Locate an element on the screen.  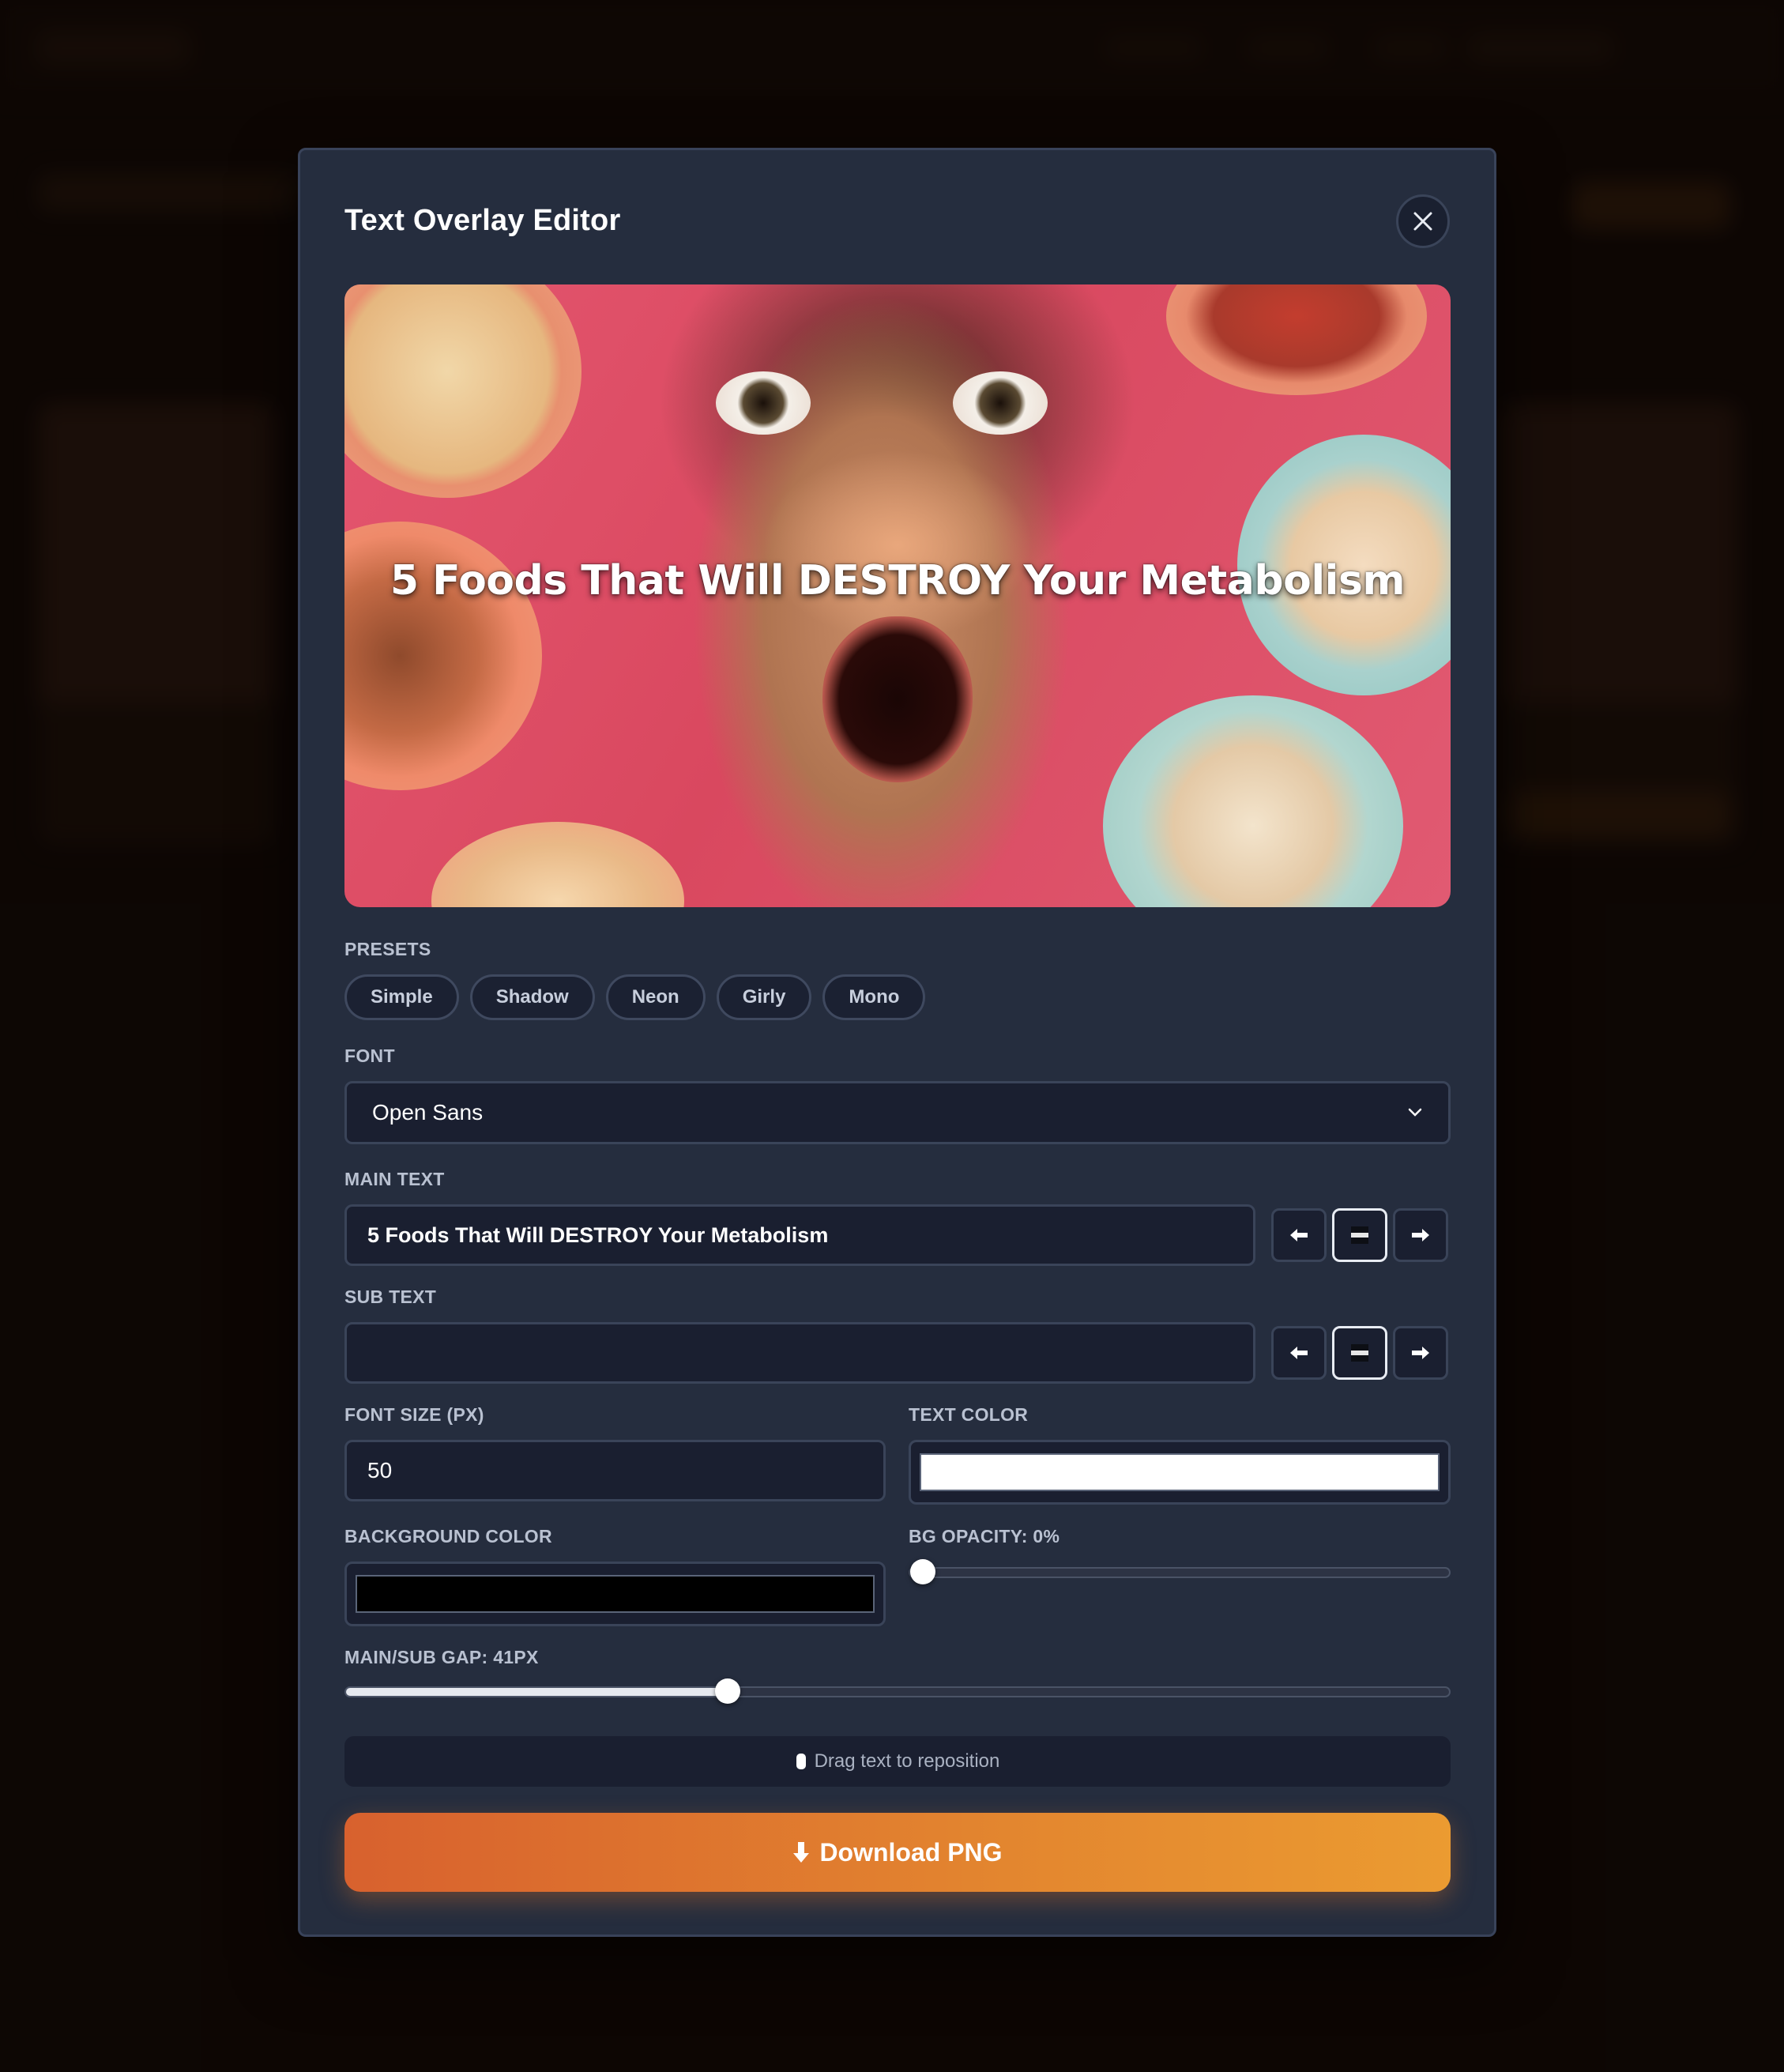
bg-opacity-slider is located at coordinates (1180, 1571).